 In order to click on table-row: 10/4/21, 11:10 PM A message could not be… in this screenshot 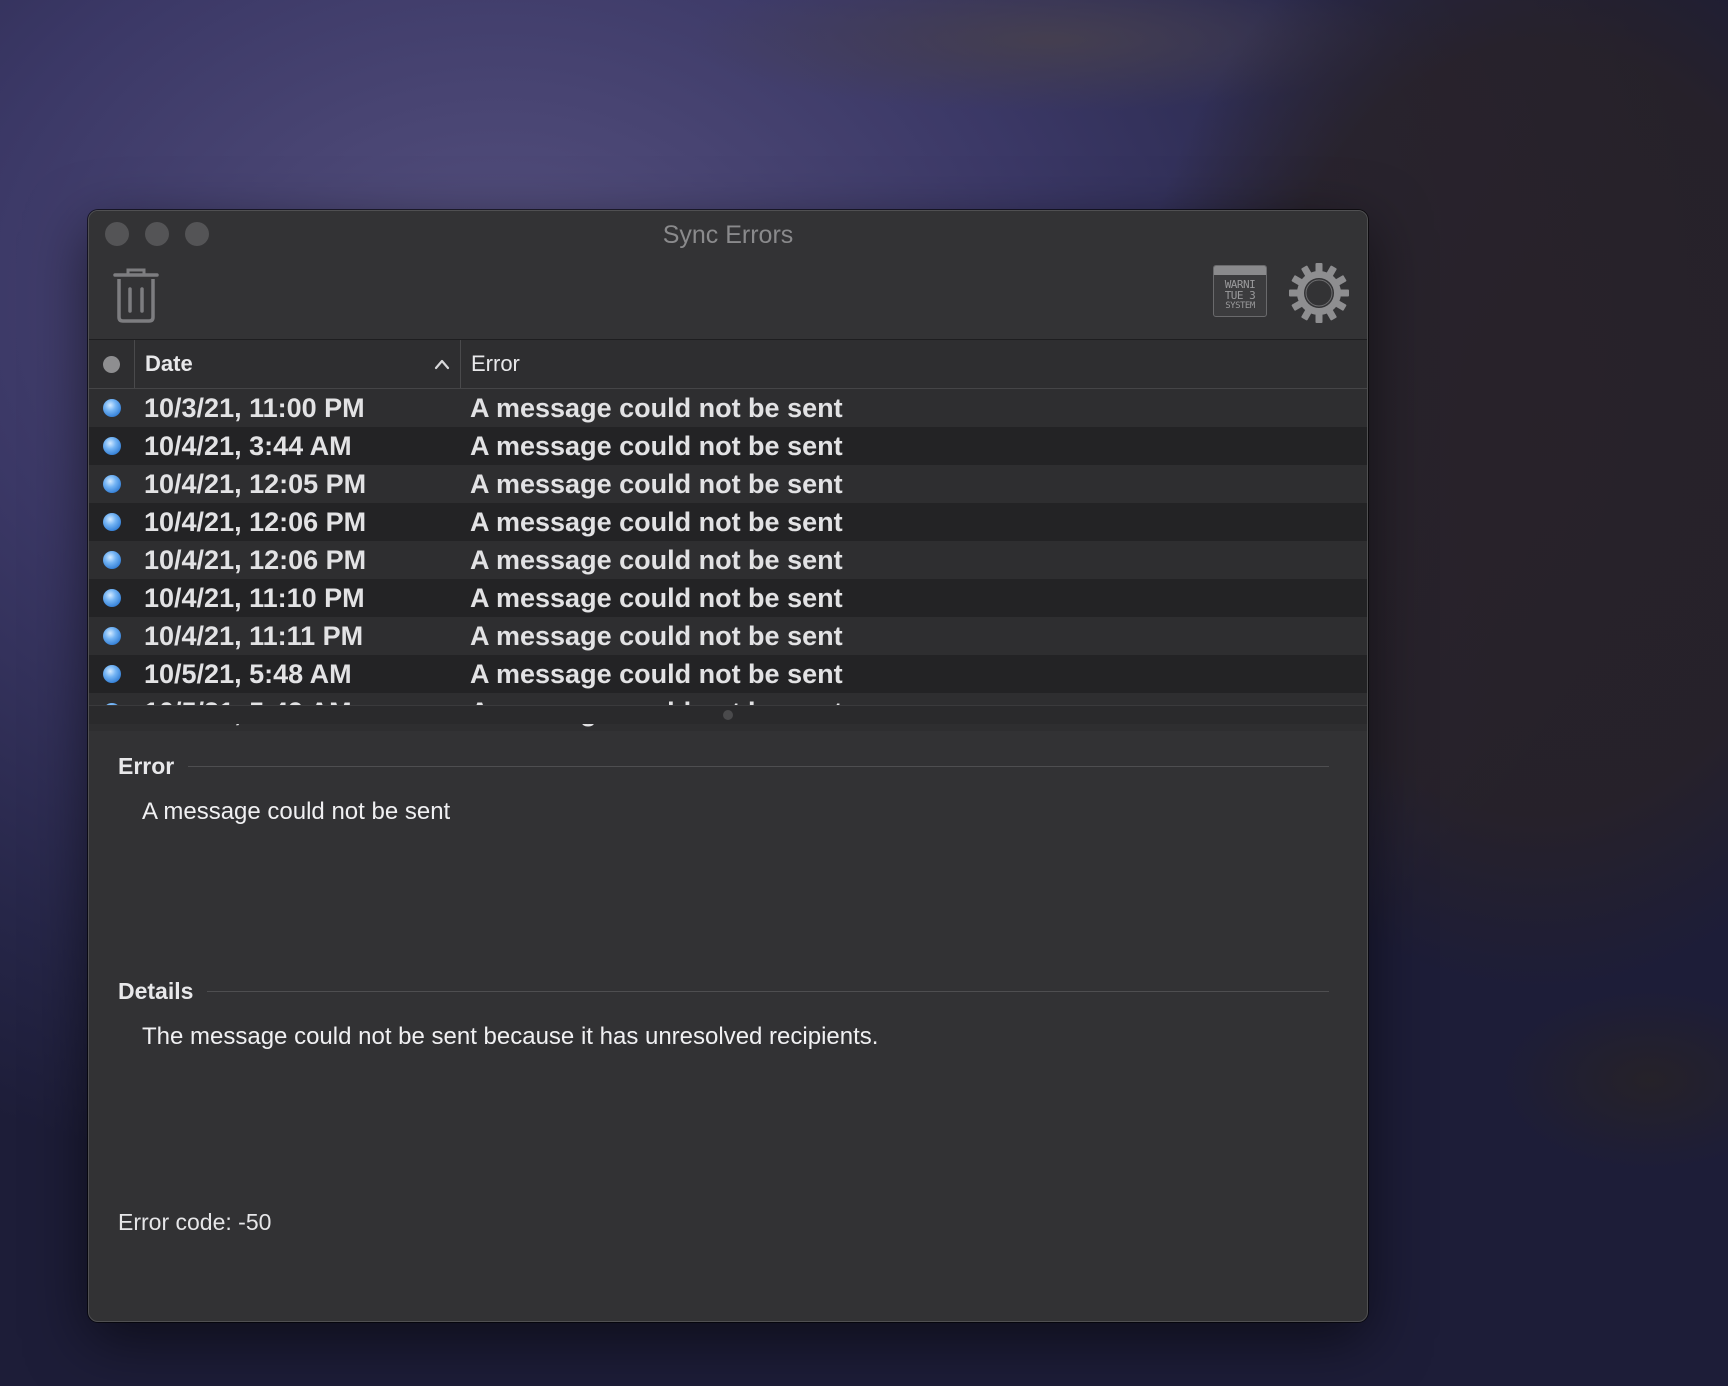, I will do `click(728, 598)`.